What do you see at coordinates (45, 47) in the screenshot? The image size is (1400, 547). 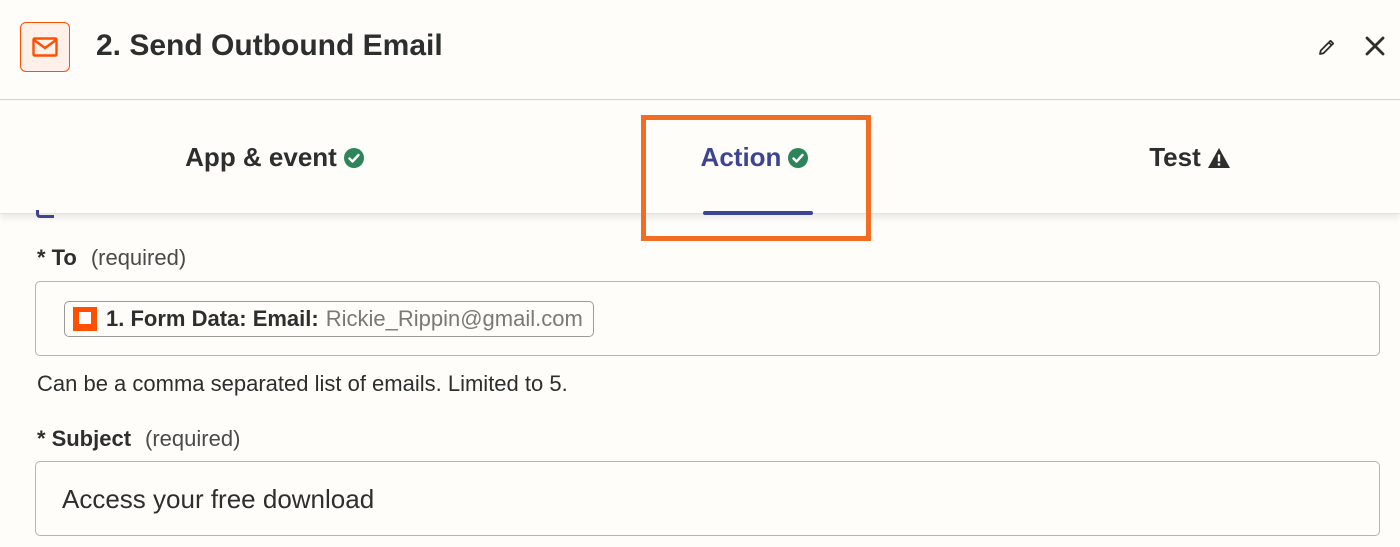 I see `mail-icon` at bounding box center [45, 47].